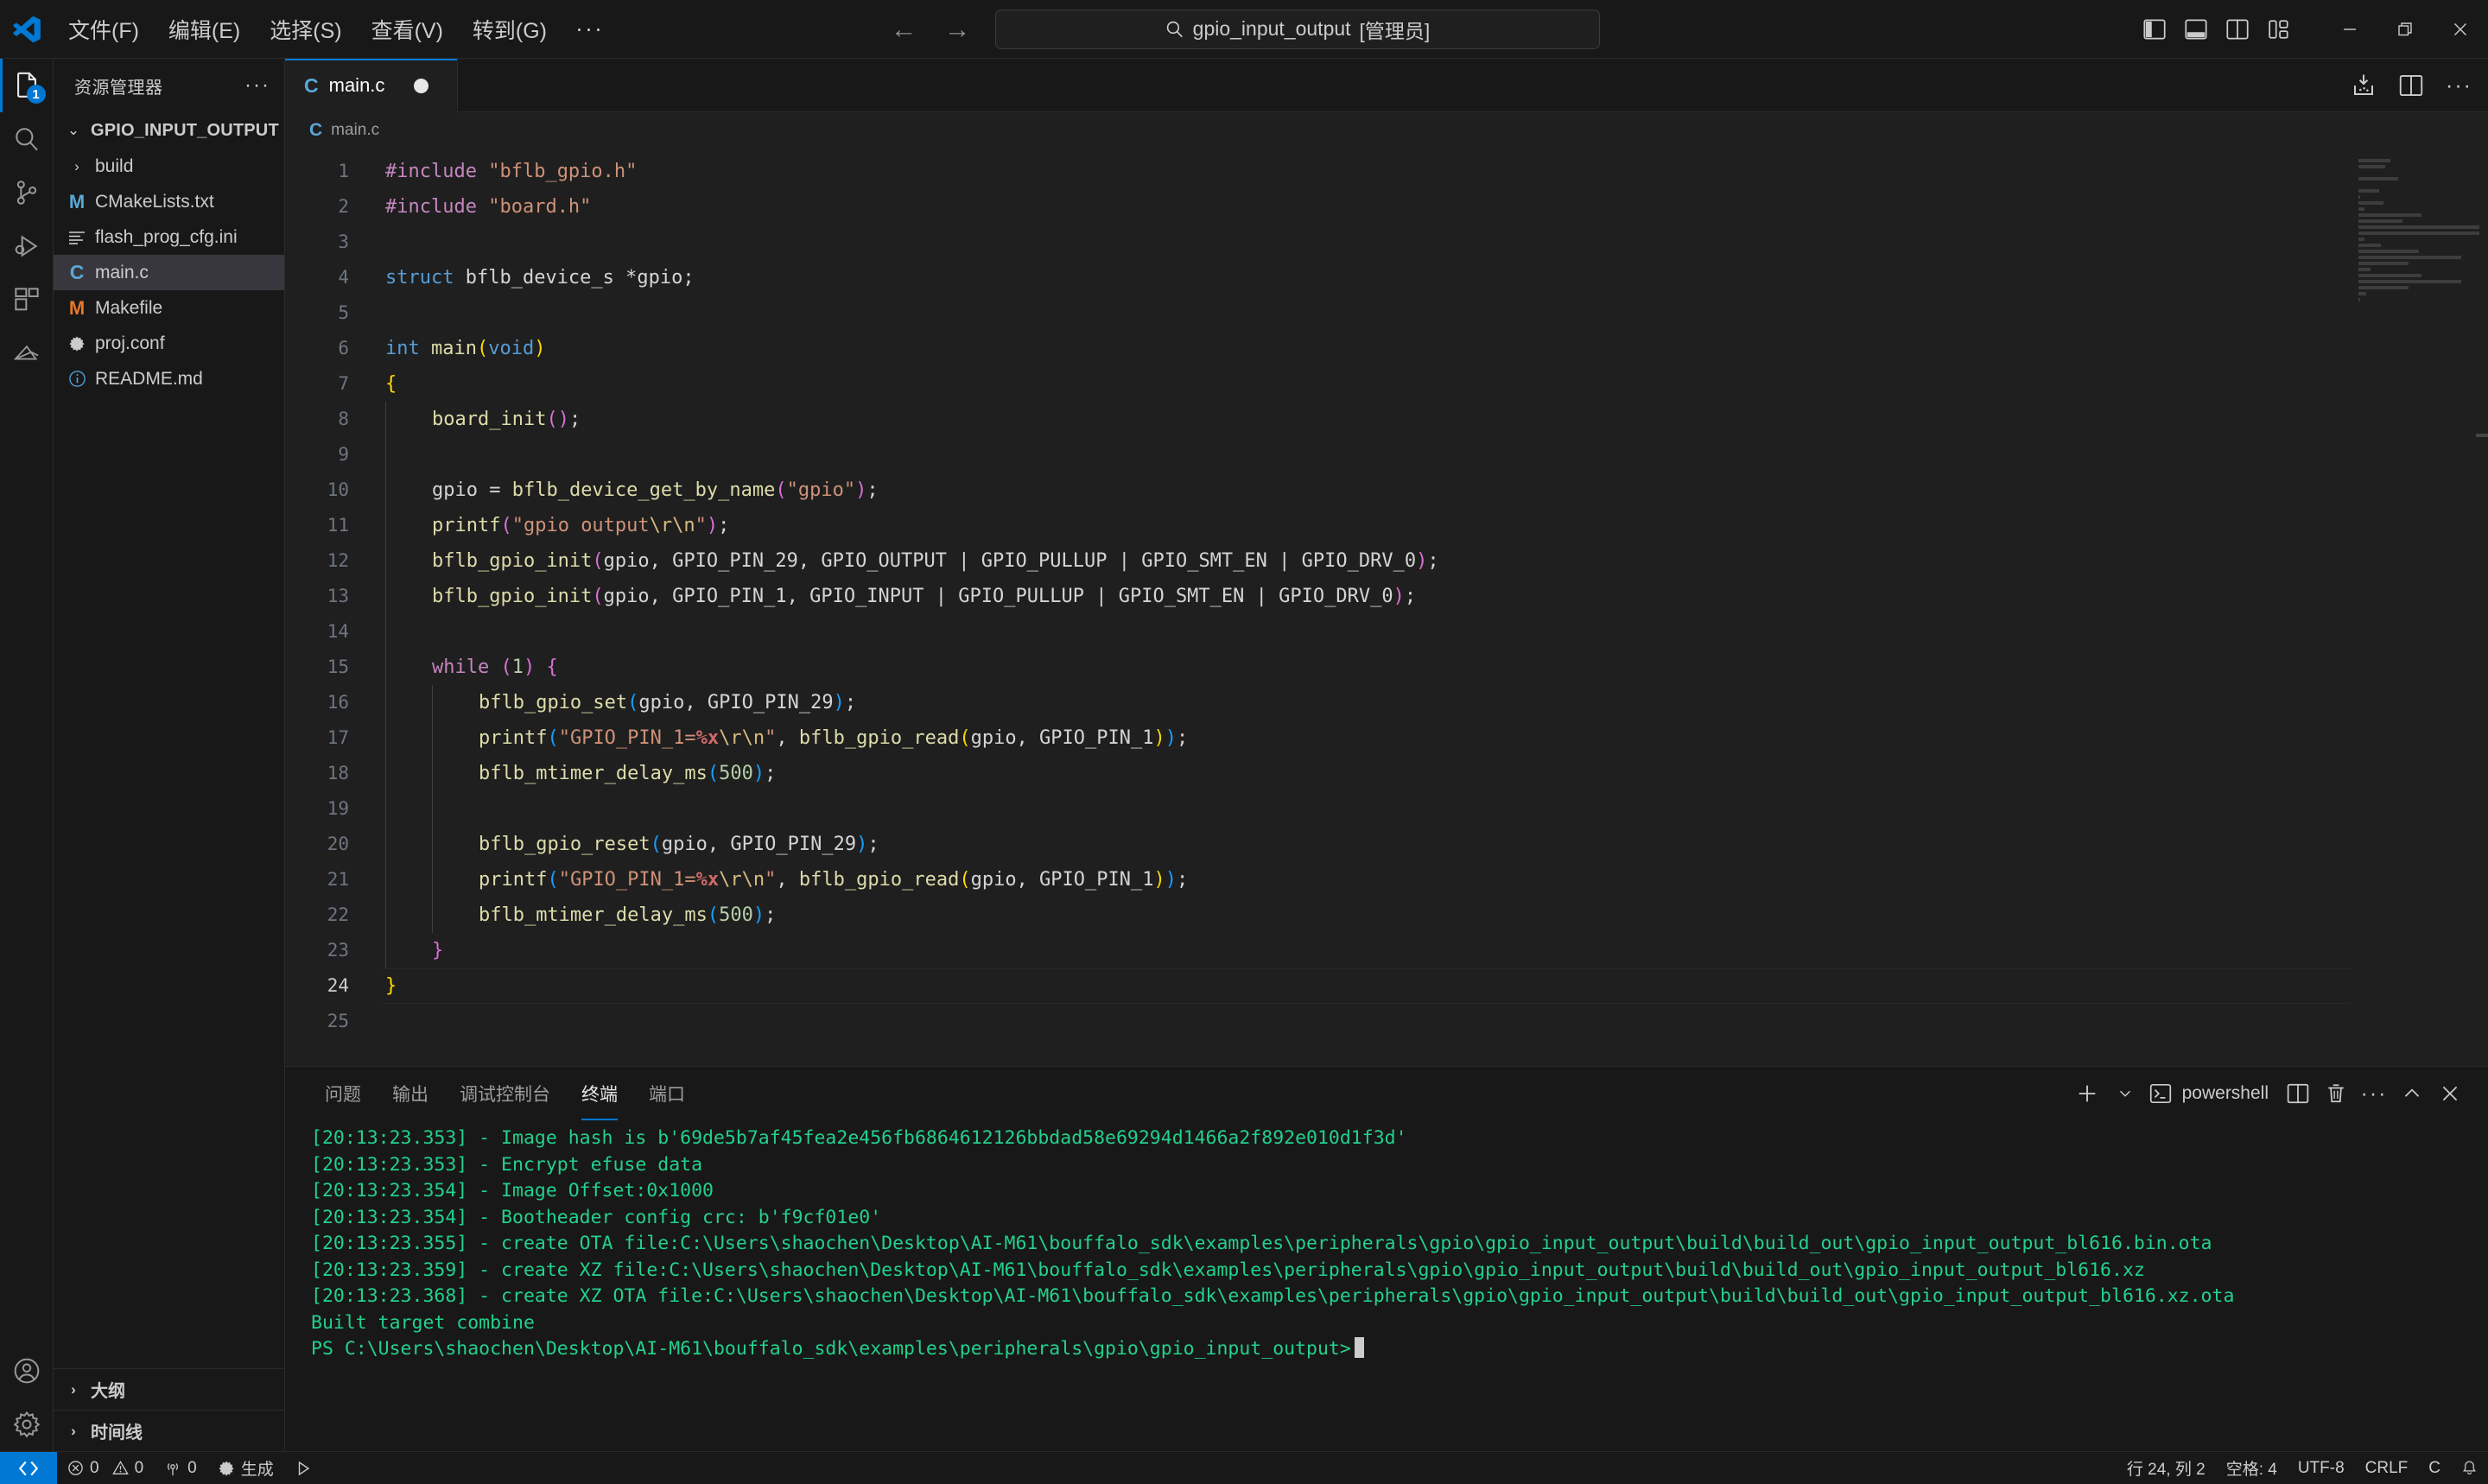  What do you see at coordinates (2387, 1468) in the screenshot?
I see `status-eol: CRLF` at bounding box center [2387, 1468].